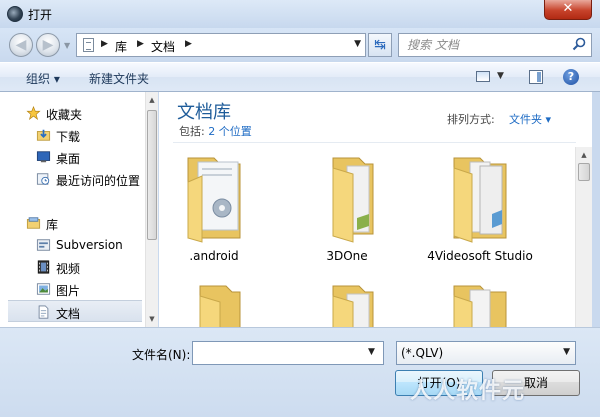  What do you see at coordinates (68, 159) in the screenshot?
I see `nav-item-label: 桌面` at bounding box center [68, 159].